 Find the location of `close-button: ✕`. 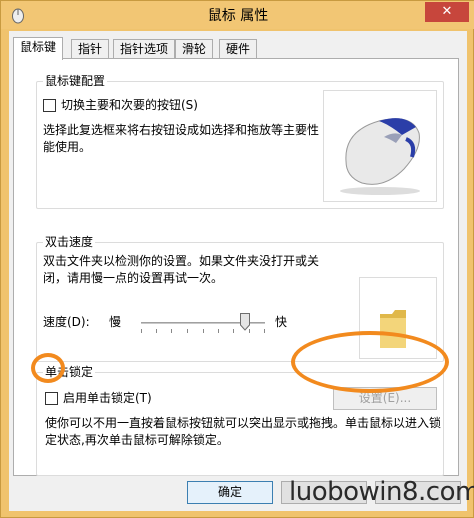

close-button: ✕ is located at coordinates (447, 12).